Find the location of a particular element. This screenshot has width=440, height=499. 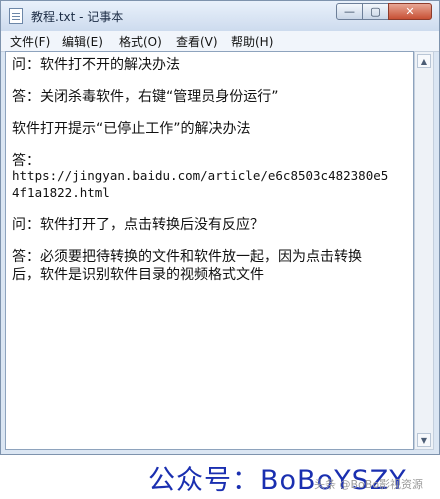

menu-file: 文件(F) is located at coordinates (30, 41).